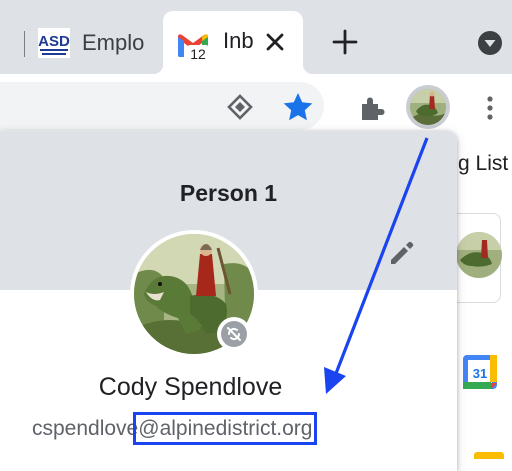  I want to click on profile-name: Cody Spendlove, so click(190, 387).